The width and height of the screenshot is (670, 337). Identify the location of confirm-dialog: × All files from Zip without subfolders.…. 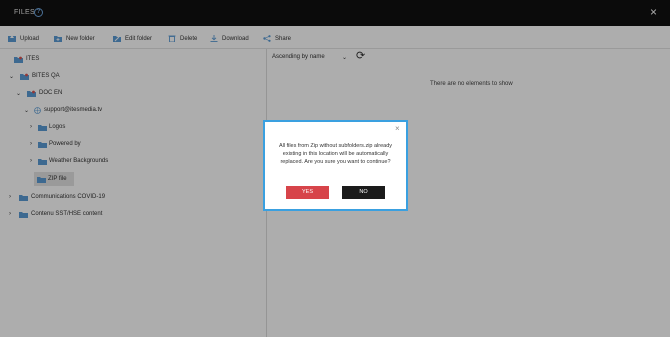
(335, 165).